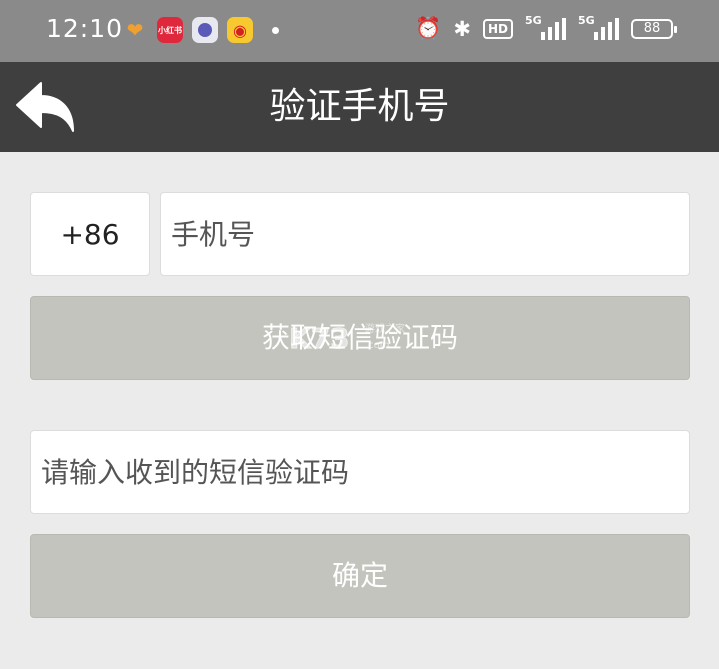 The image size is (719, 669). I want to click on bluetooth-icon: ✱, so click(462, 28).